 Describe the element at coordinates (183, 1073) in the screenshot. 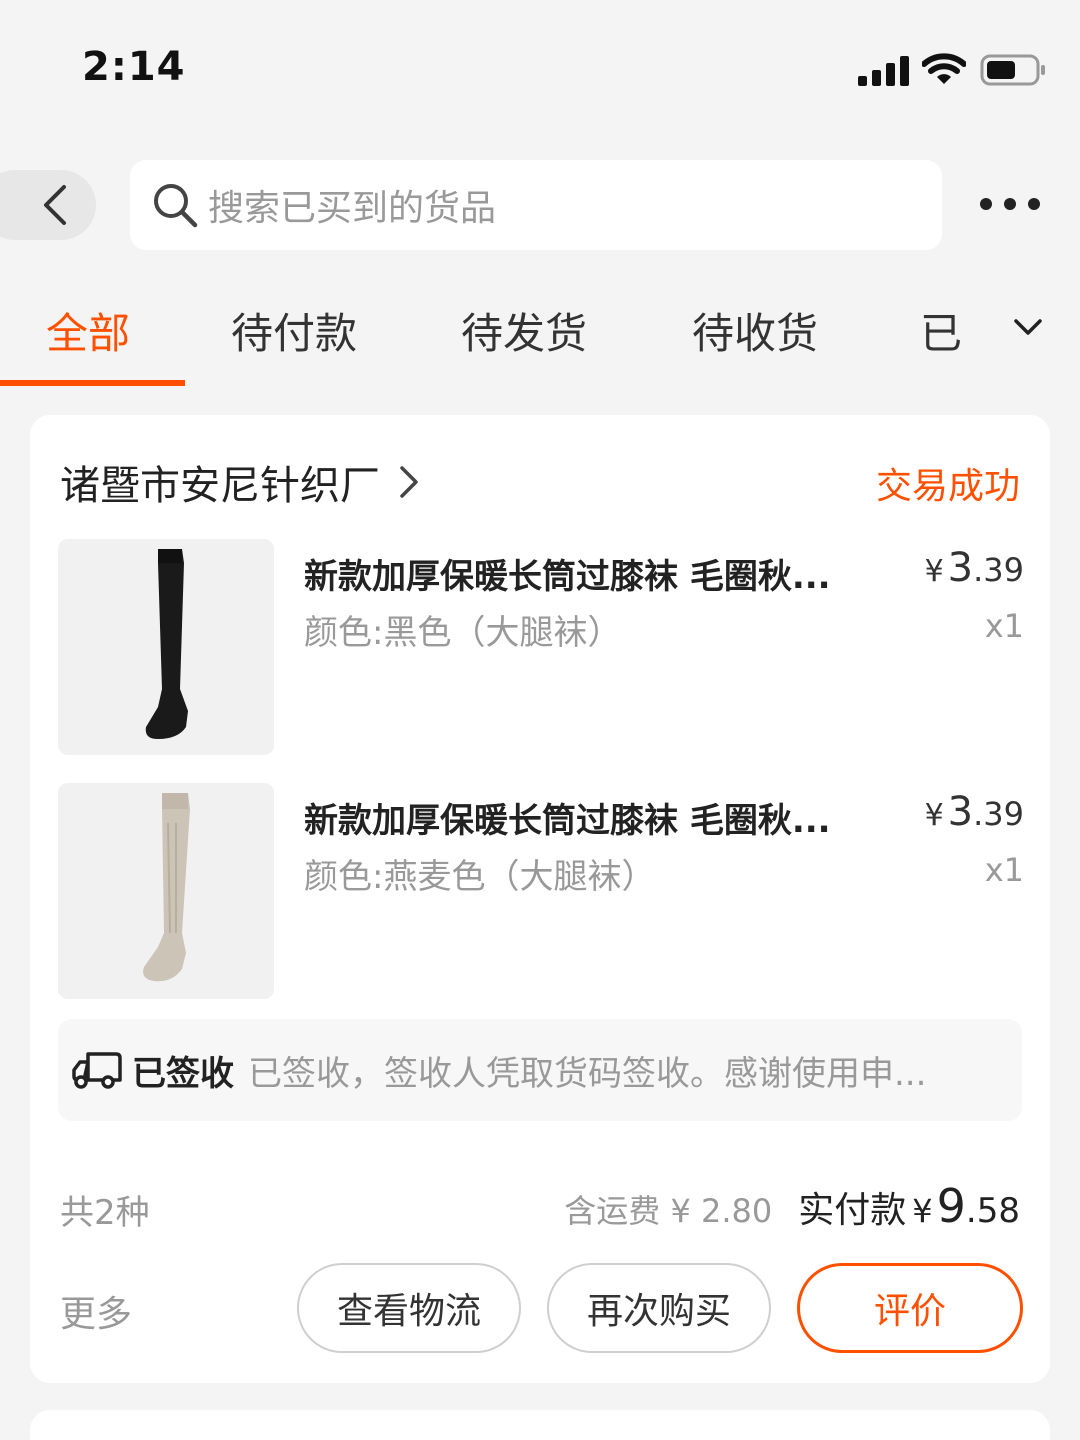

I see `logistics-status: 已签收` at that location.